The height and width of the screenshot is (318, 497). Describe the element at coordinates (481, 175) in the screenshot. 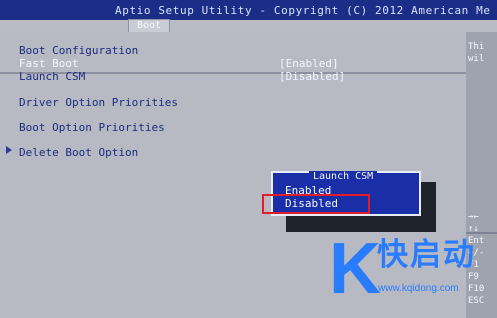

I see `help-panel: Thi wil →← ↑↓ Ent +/- F1 F9 F10 ESC` at that location.